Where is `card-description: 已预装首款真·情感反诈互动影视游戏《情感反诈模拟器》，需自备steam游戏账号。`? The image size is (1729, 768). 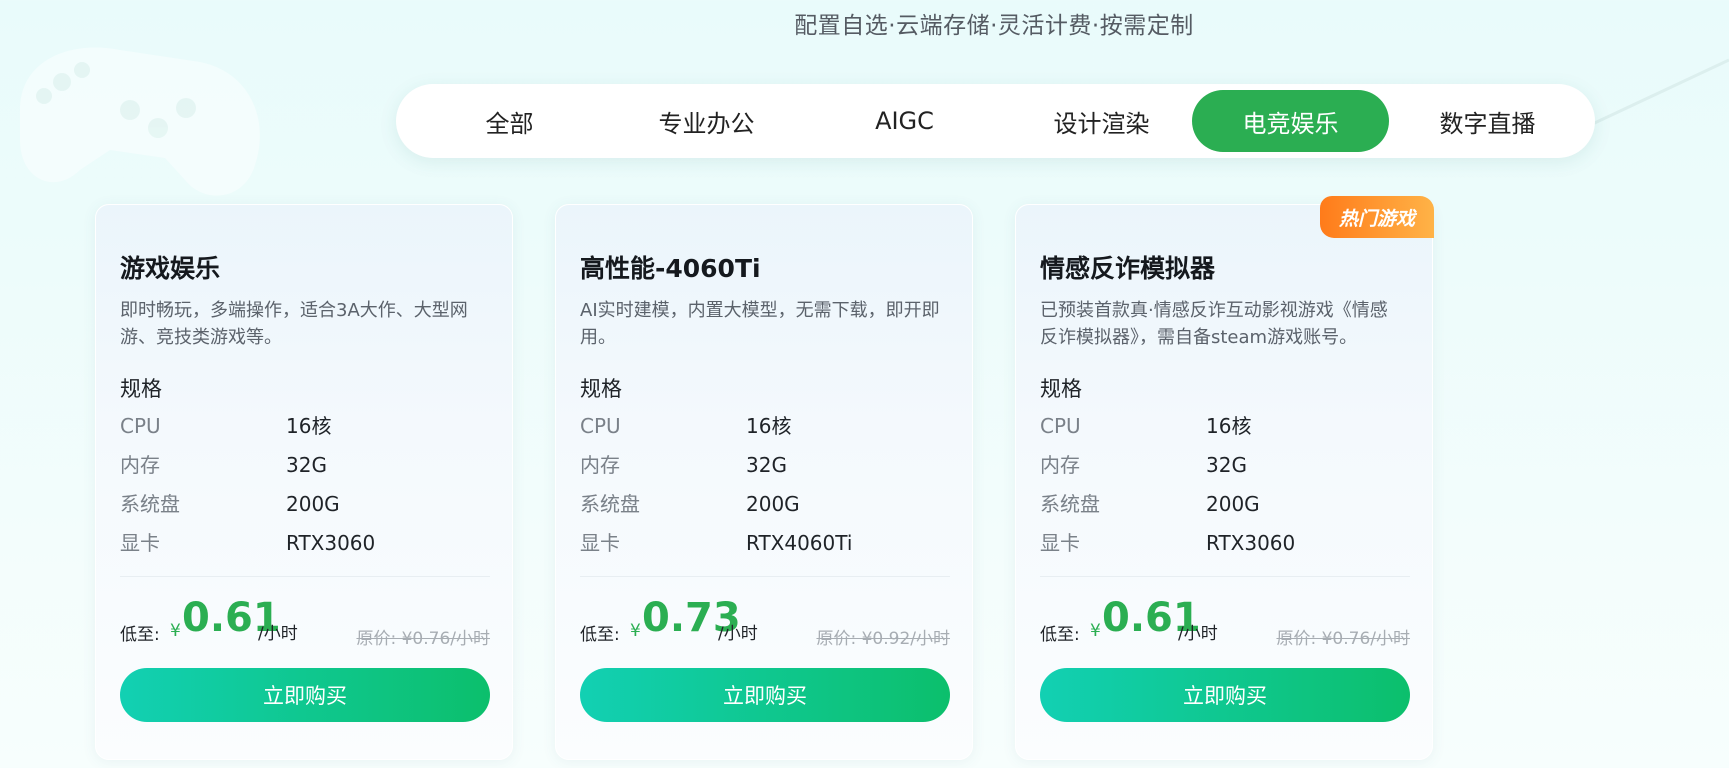
card-description: 已预装首款真·情感反诈互动影视游戏《情感反诈模拟器》，需自备steam游戏账号。 is located at coordinates (1214, 324).